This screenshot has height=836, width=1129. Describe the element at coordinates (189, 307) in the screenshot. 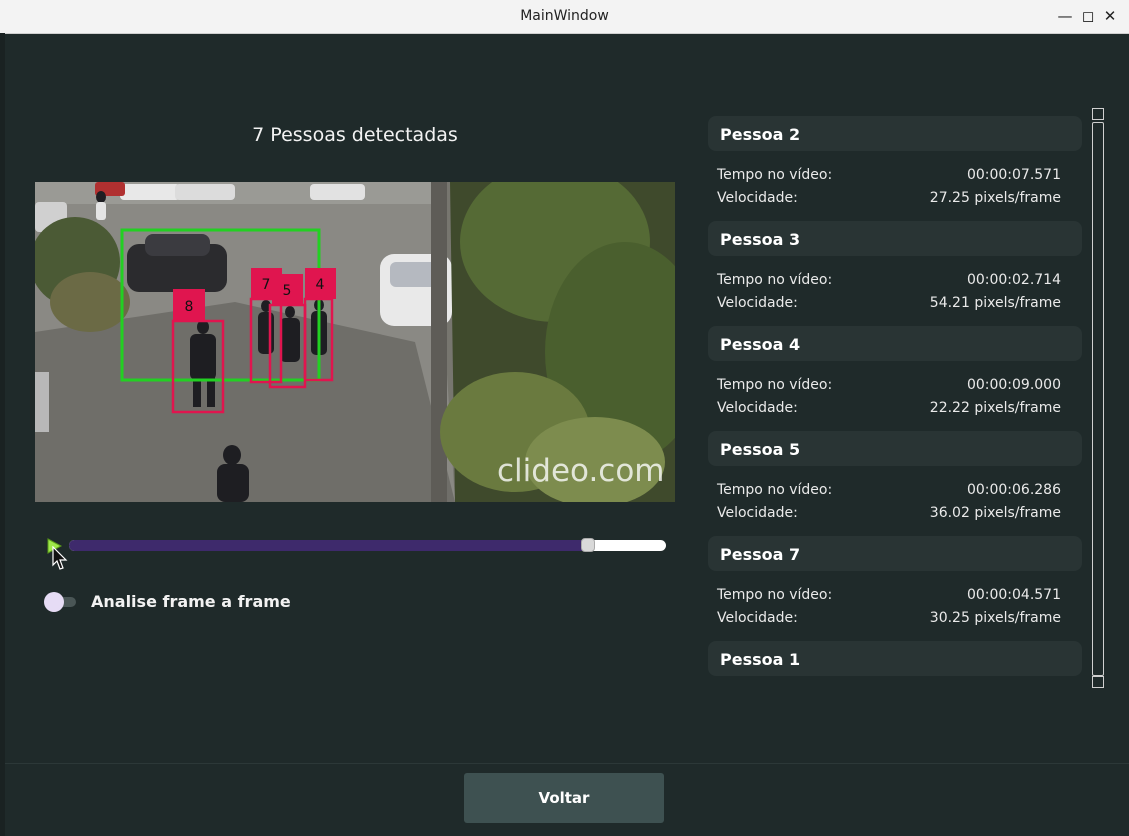

I see `detection-label-8: 8` at that location.